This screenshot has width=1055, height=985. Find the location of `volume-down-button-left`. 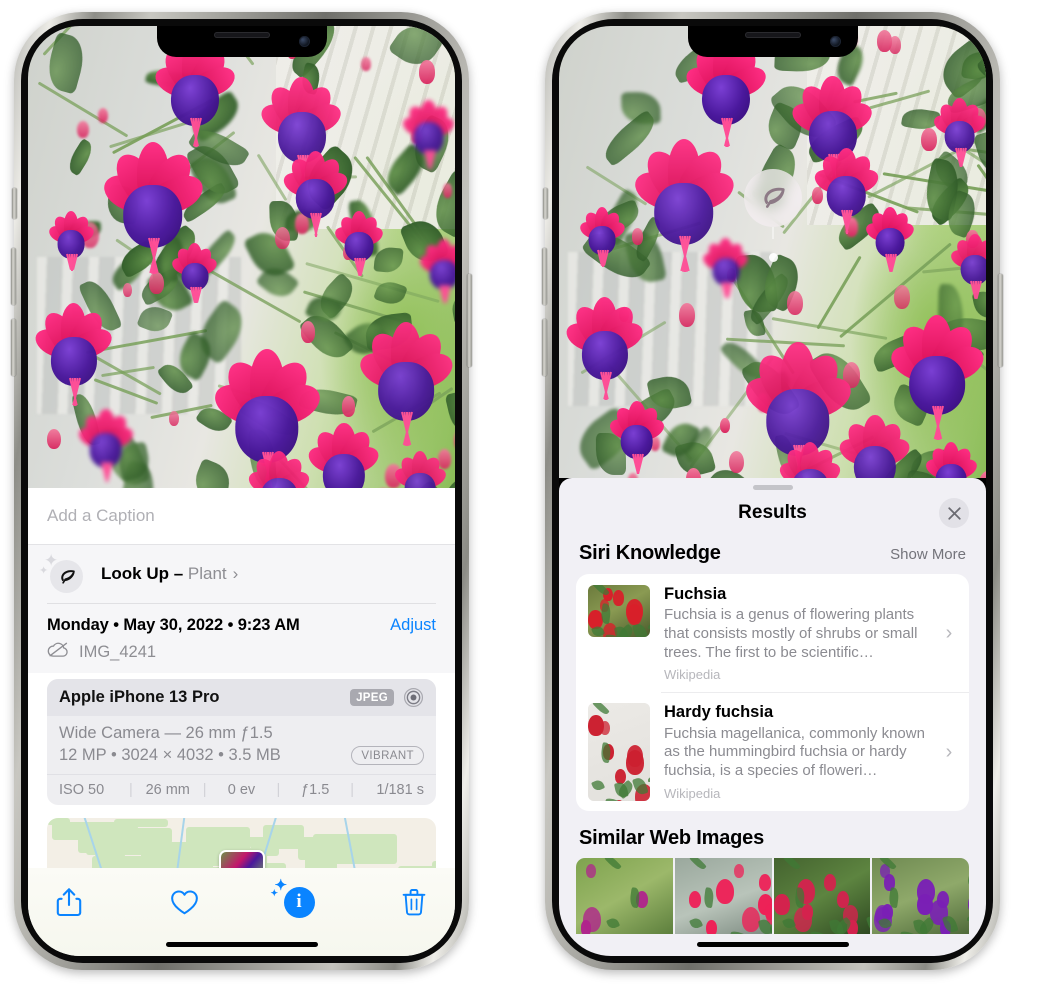

volume-down-button-left is located at coordinates (13, 347).